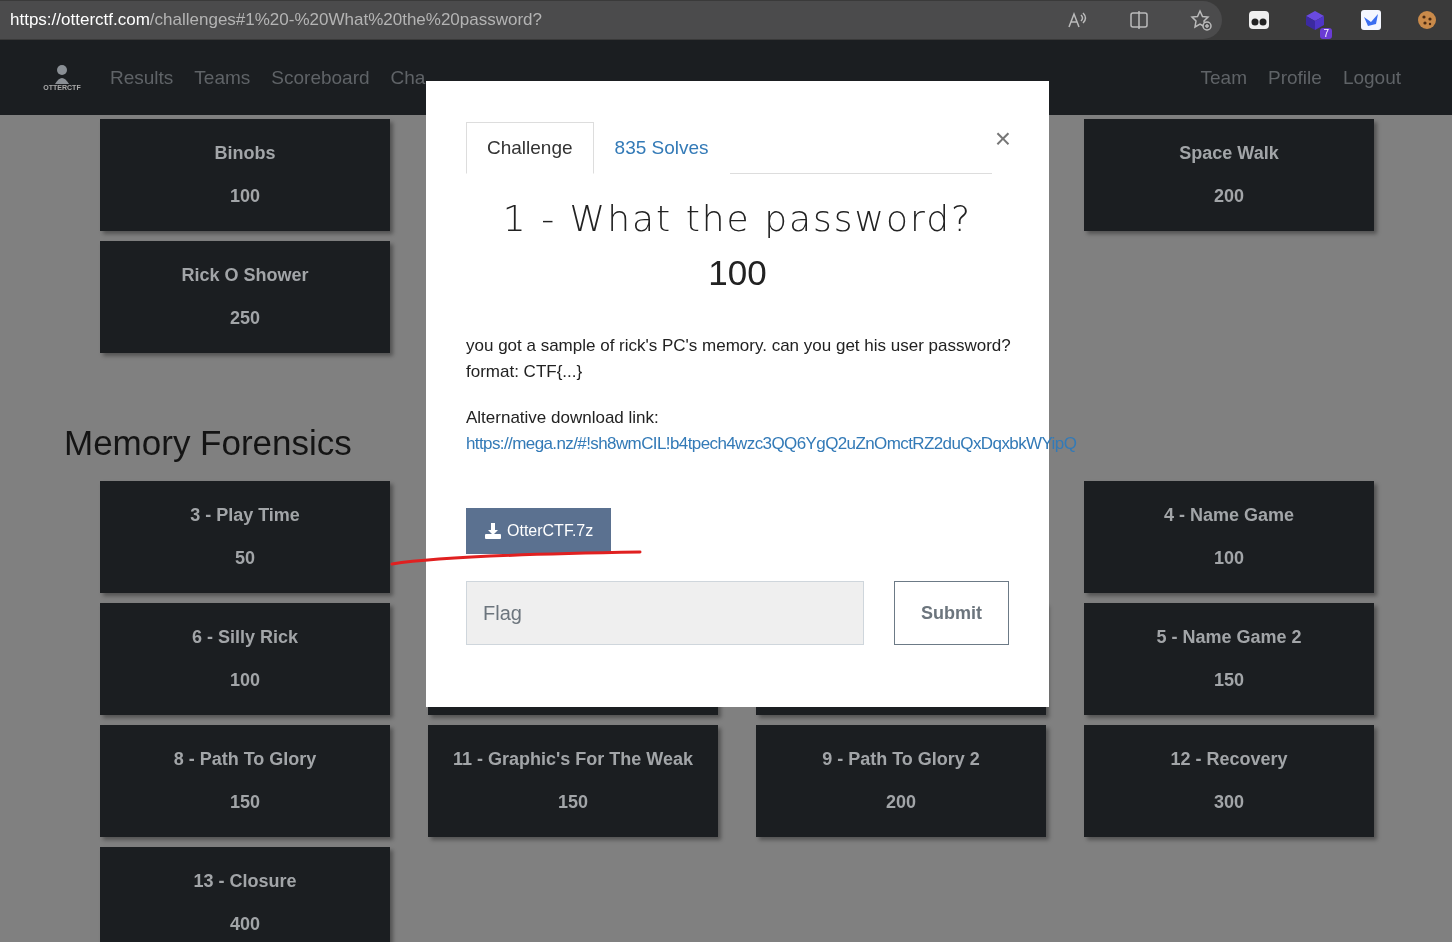 The image size is (1452, 942). I want to click on close-button: ×, so click(1002, 139).